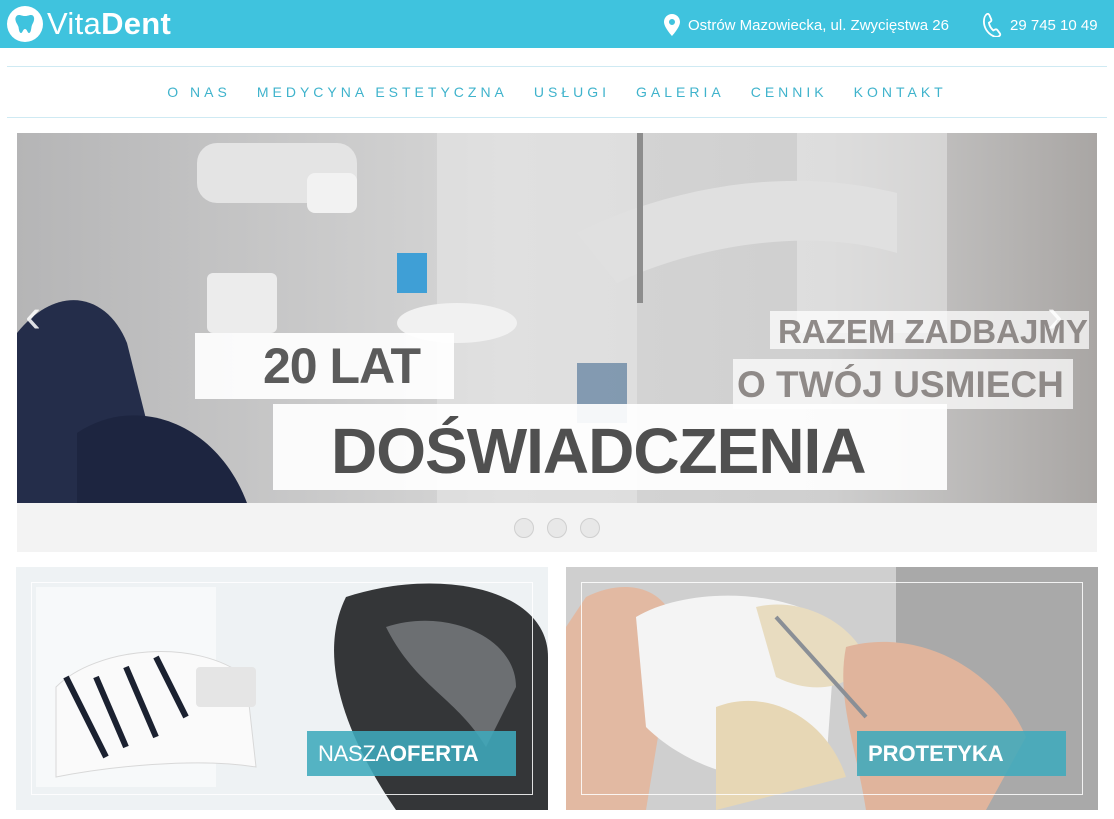 This screenshot has height=819, width=1114. What do you see at coordinates (572, 92) in the screenshot?
I see `nav-item-uslugi: USŁUGI` at bounding box center [572, 92].